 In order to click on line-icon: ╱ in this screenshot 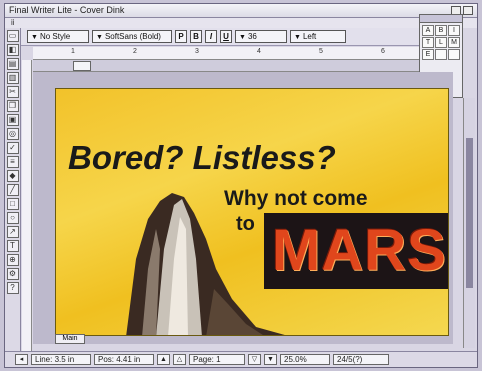, I will do `click(12, 190)`.